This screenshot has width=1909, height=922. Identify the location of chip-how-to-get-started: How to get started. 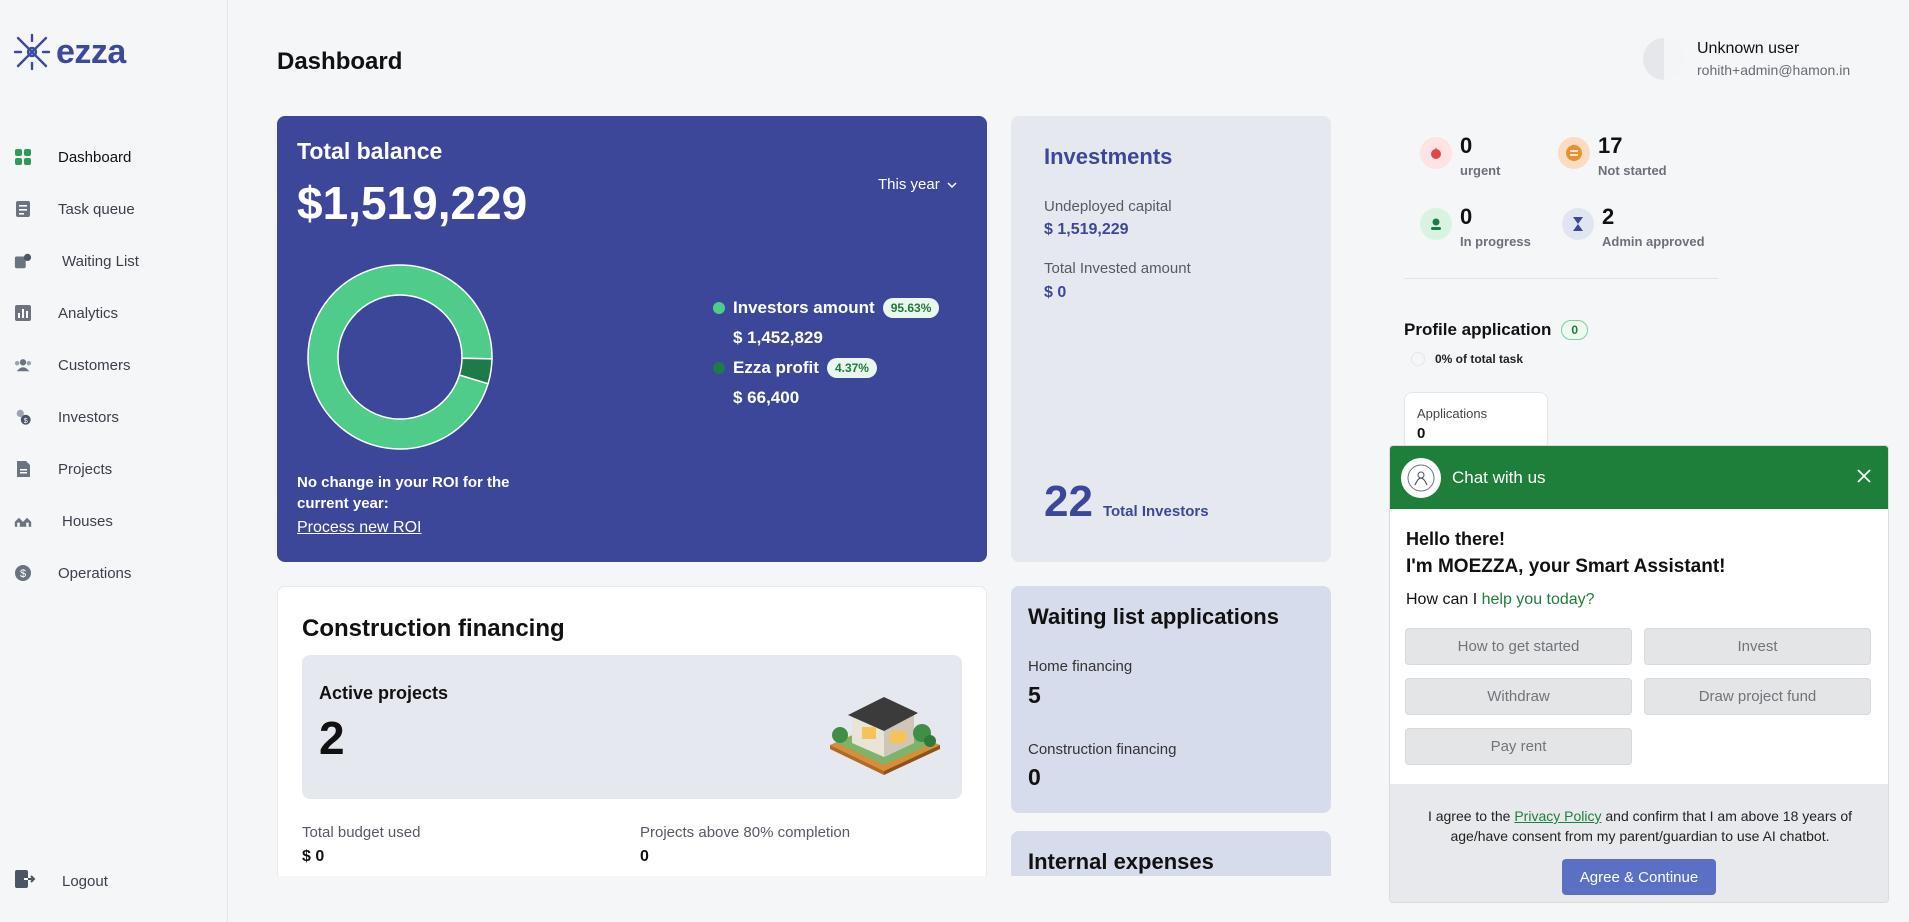
(1518, 646).